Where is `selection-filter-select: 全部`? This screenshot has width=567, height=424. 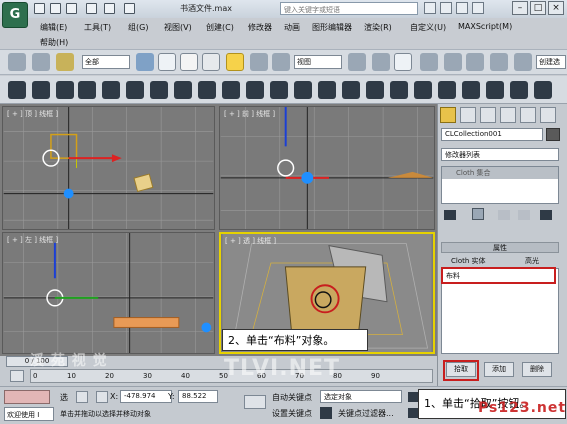 selection-filter-select: 全部 is located at coordinates (106, 62).